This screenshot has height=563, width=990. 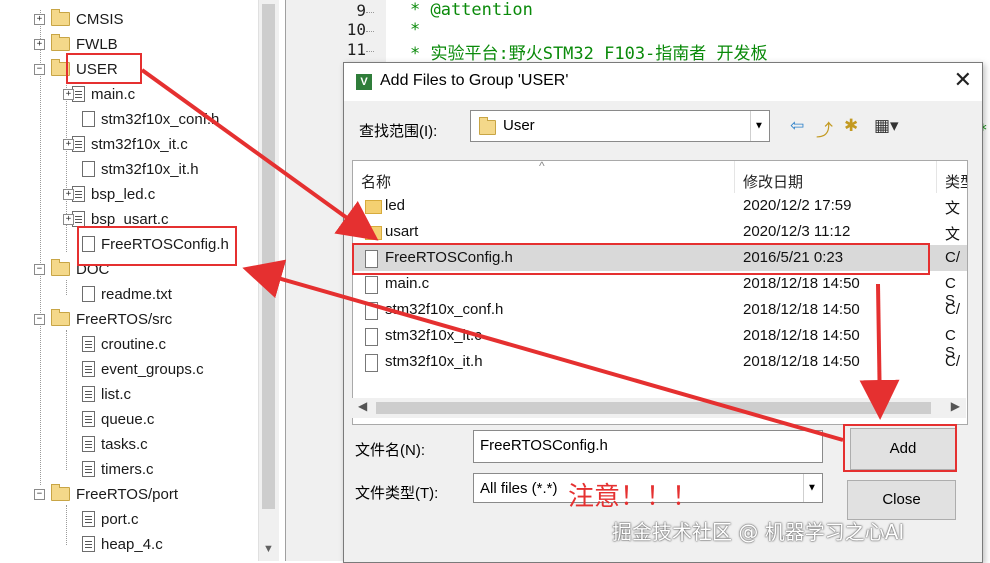 I want to click on arrow-to-add-button, so click(x=879, y=351).